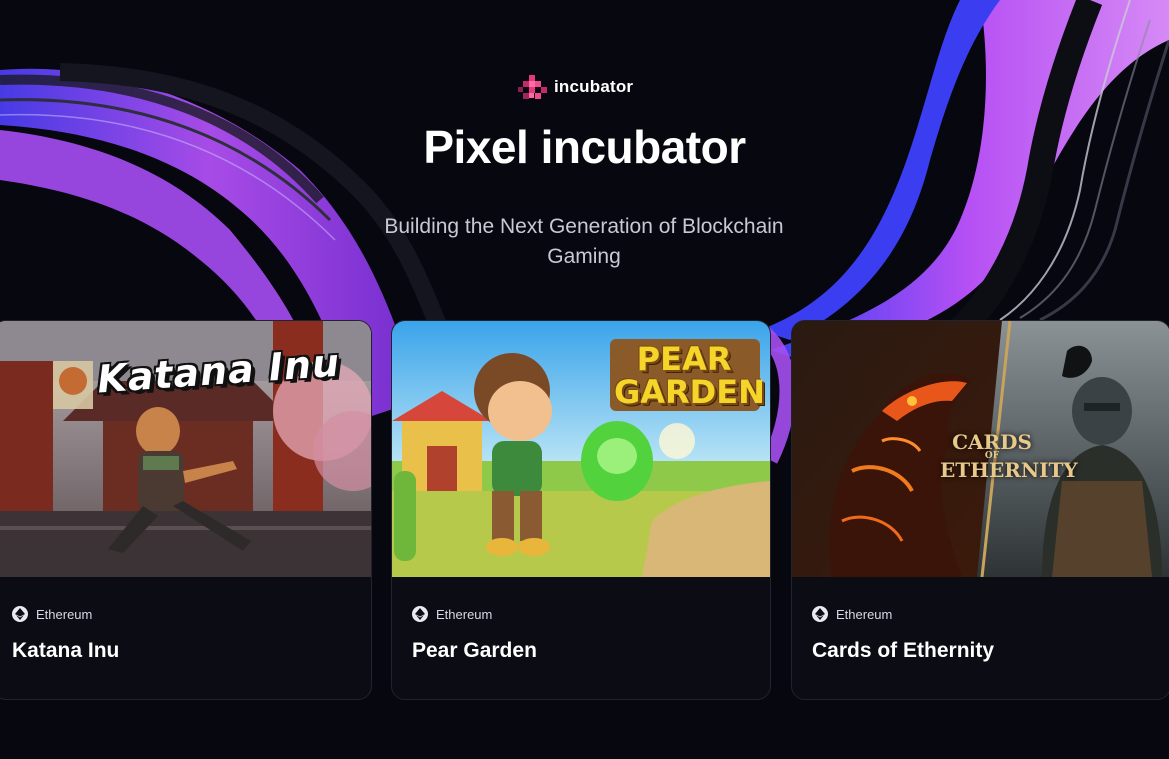 This screenshot has width=1169, height=759. What do you see at coordinates (474, 650) in the screenshot?
I see `game-name: Pear Garden` at bounding box center [474, 650].